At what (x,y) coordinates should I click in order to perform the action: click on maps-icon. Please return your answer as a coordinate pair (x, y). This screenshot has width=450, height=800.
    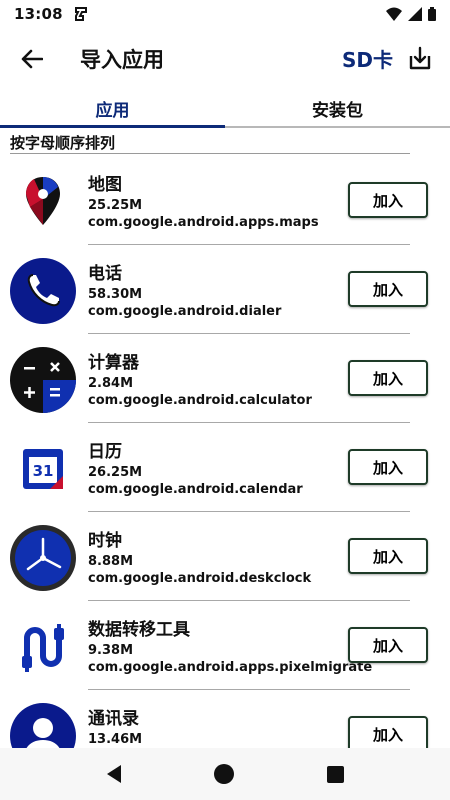
    Looking at the image, I should click on (43, 201).